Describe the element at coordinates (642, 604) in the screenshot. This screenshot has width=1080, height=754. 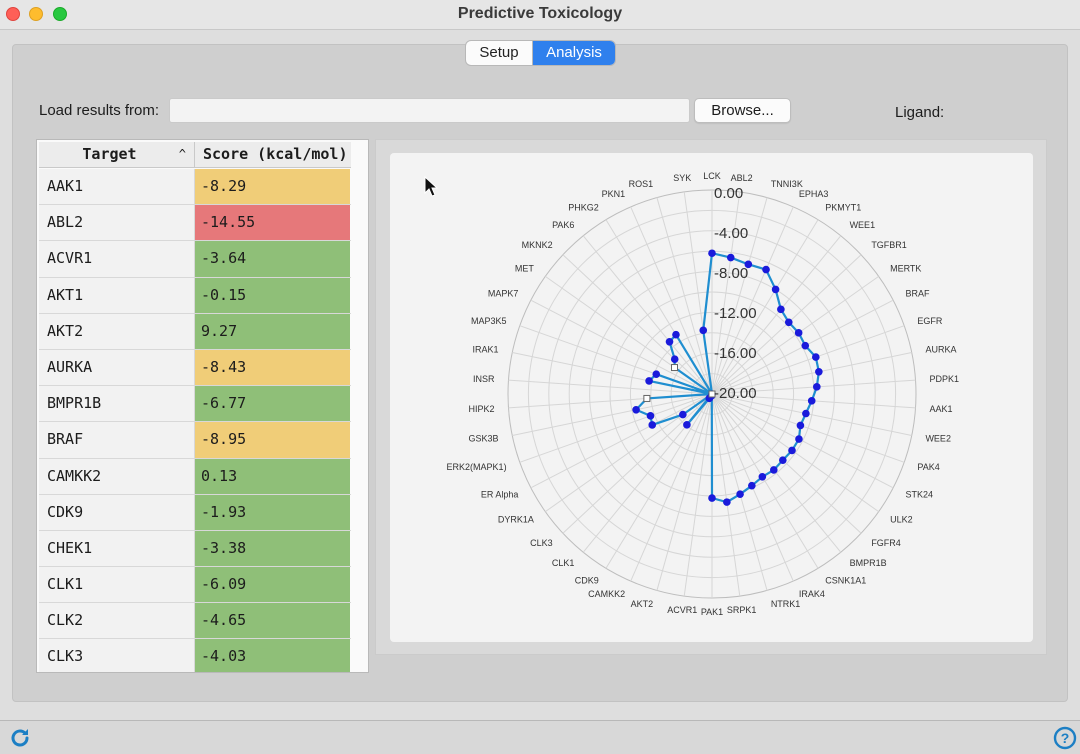
I see `radar-category-label: AKT2` at that location.